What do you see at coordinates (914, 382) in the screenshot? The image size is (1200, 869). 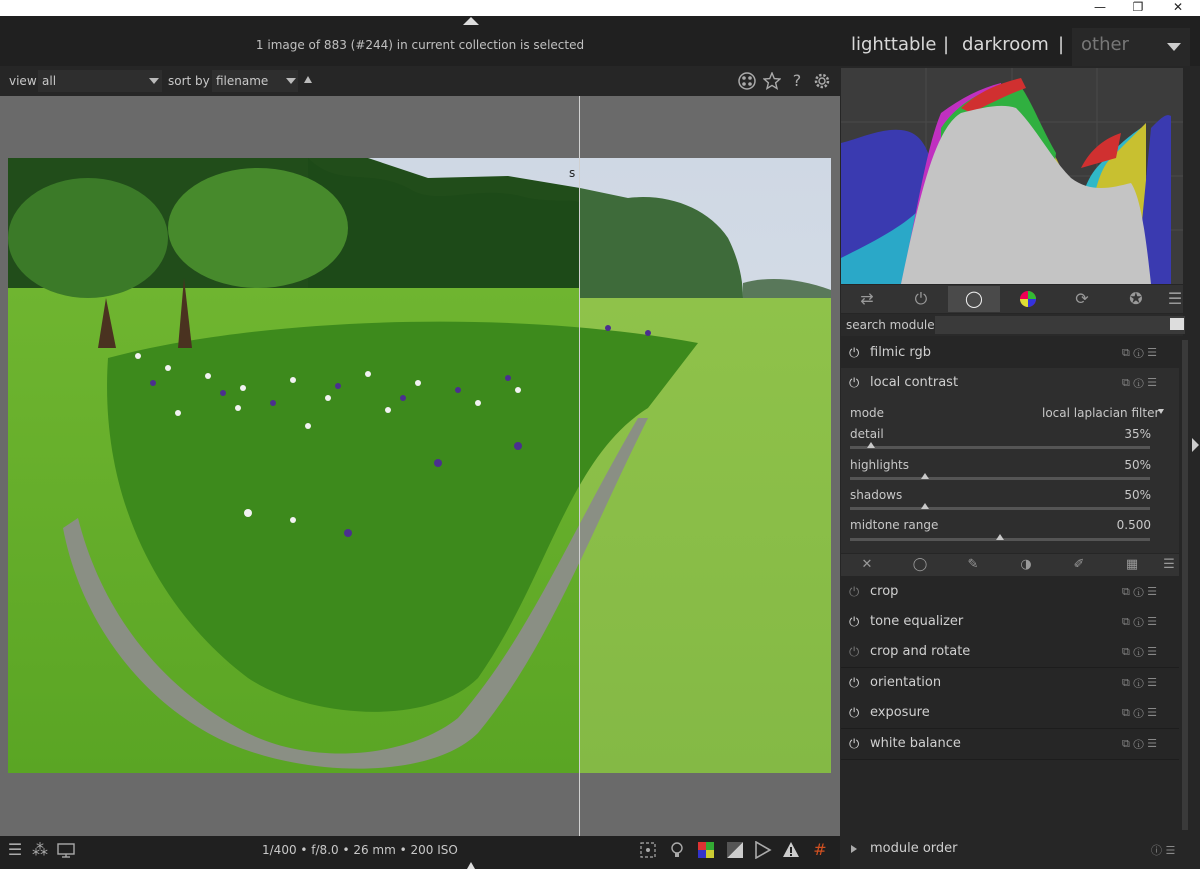 I see `module-label: local contrast` at bounding box center [914, 382].